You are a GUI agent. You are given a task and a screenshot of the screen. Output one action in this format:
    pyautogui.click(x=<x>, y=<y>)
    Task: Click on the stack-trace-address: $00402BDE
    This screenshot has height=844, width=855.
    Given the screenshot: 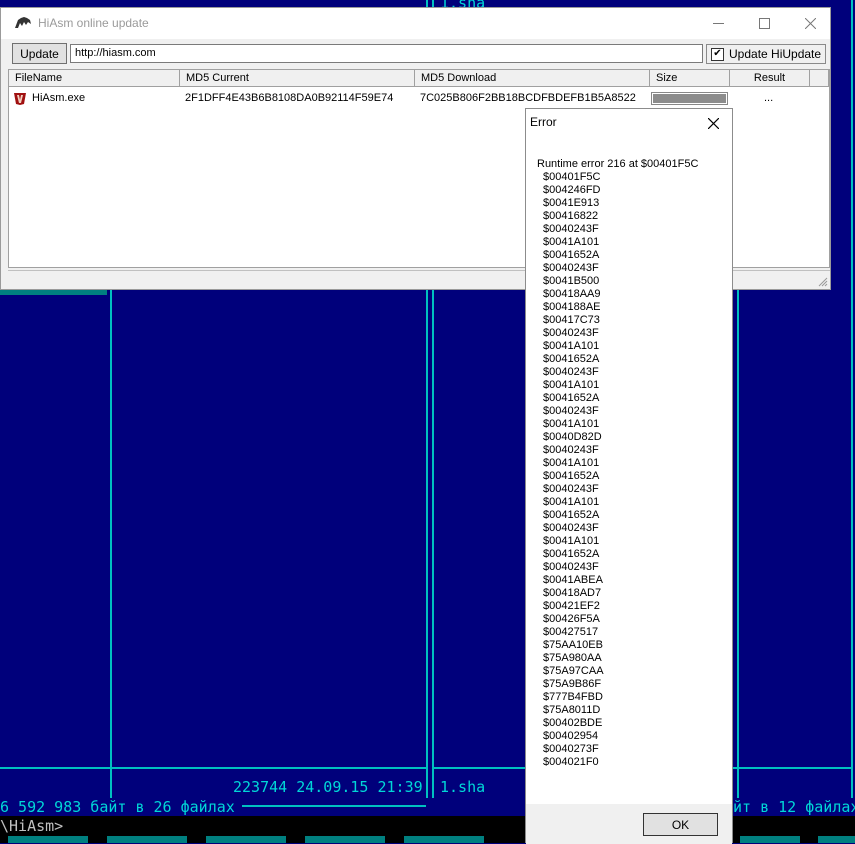 What is the action you would take?
    pyautogui.click(x=573, y=723)
    